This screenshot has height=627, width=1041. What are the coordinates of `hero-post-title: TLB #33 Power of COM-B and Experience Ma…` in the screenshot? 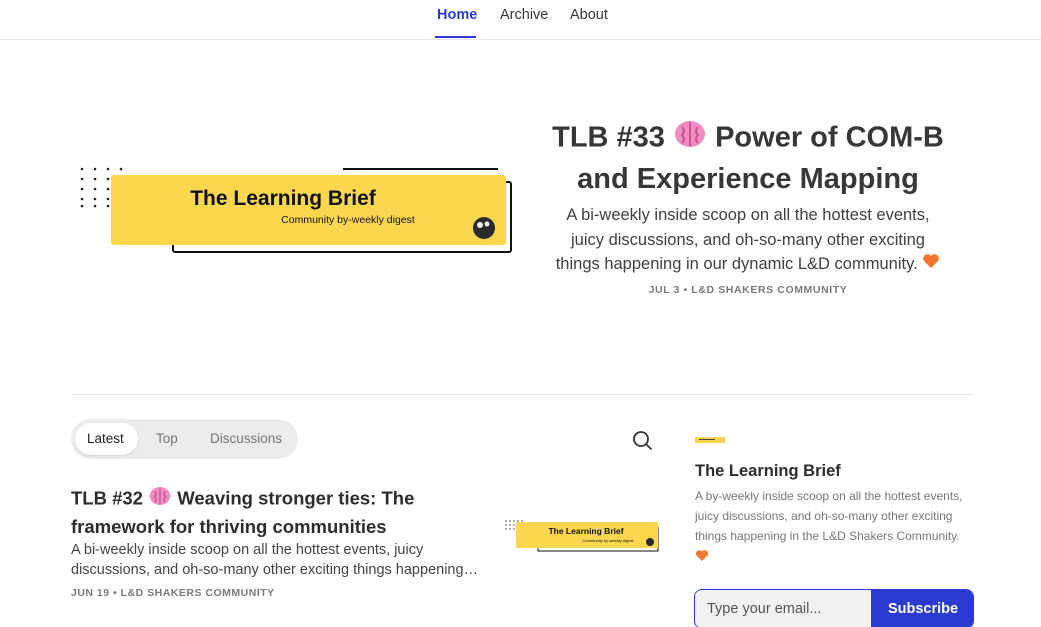 It's located at (748, 158).